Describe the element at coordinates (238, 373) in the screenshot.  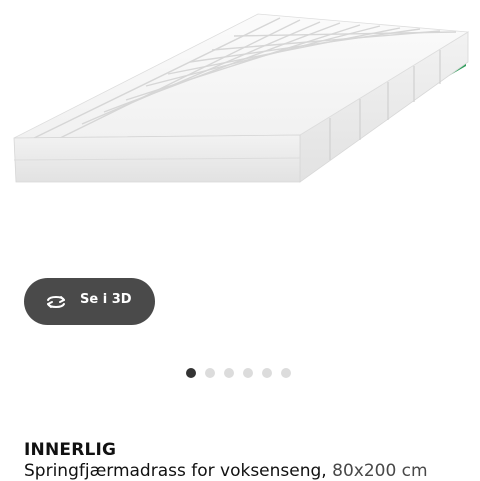
I see `gallery-pagination` at that location.